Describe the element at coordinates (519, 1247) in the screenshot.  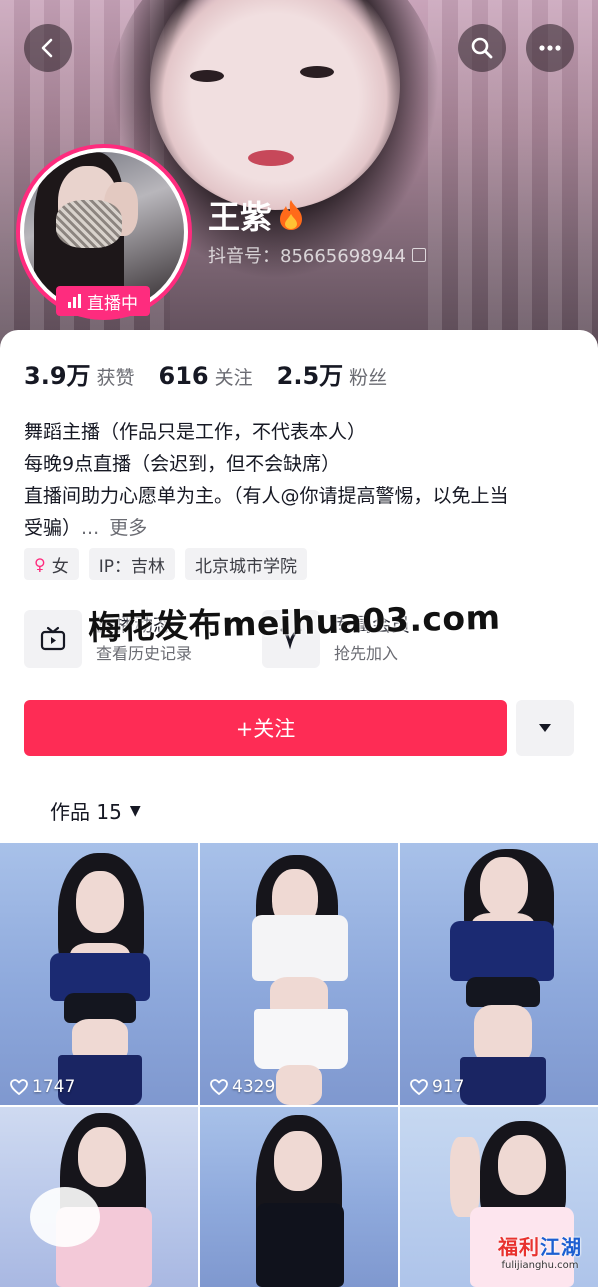
I see `logo-title-a: 福利` at that location.